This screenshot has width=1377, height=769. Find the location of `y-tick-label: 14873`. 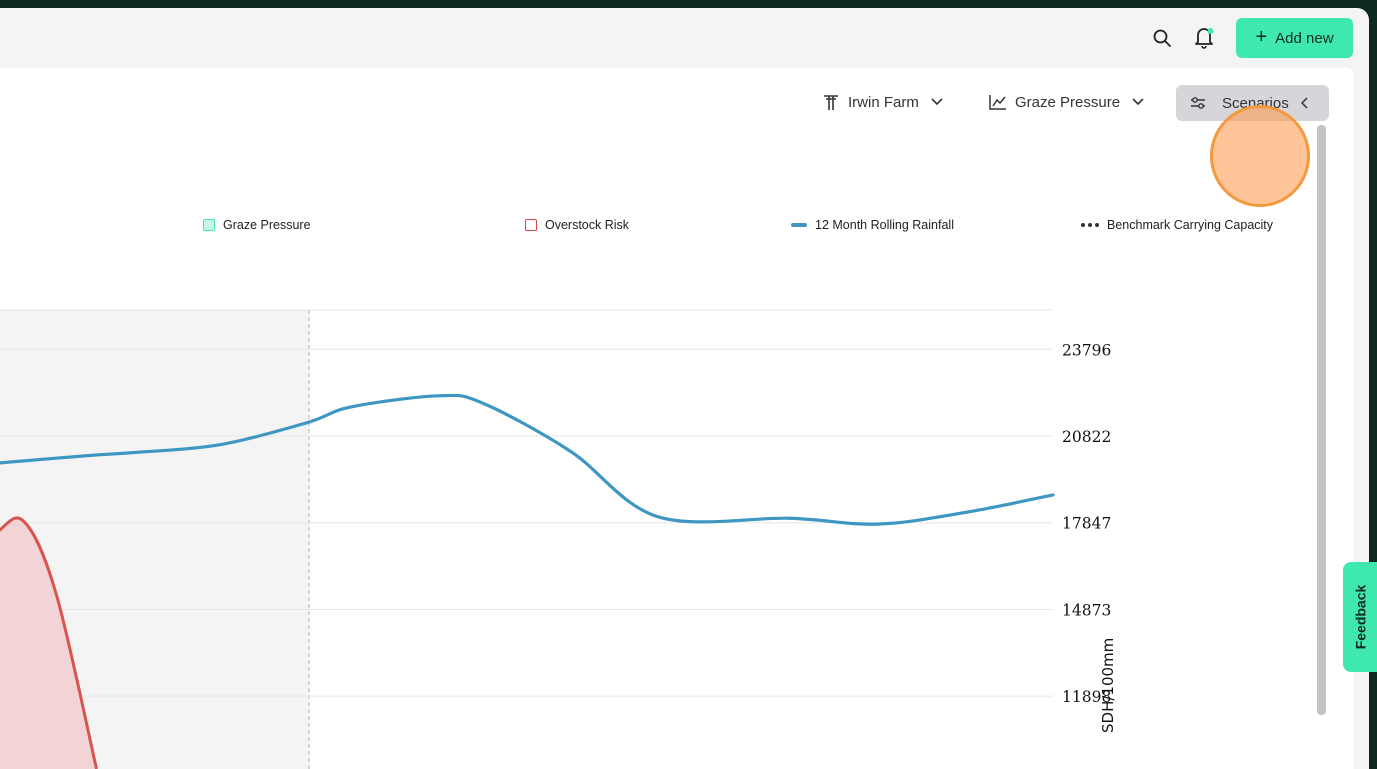

y-tick-label: 14873 is located at coordinates (1086, 610).